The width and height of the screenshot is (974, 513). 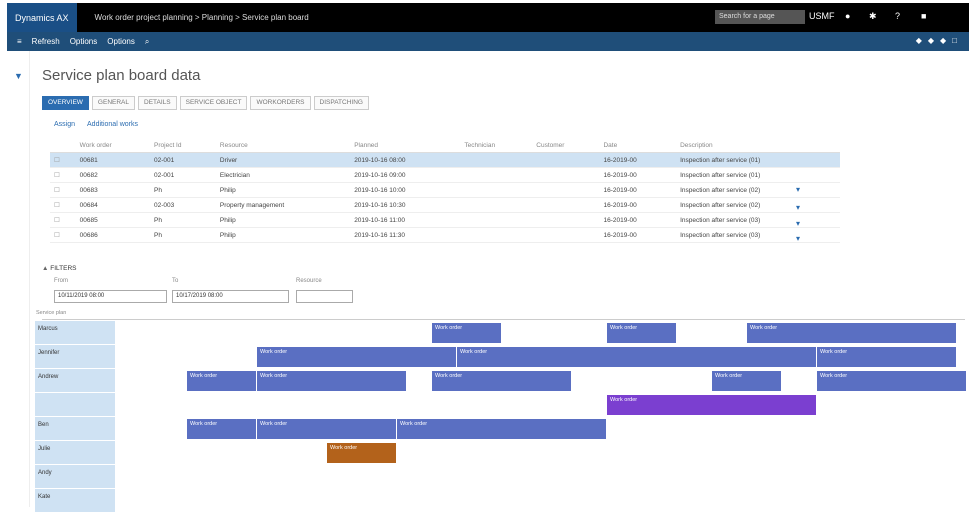 I want to click on col-header: Planned, so click(x=405, y=145).